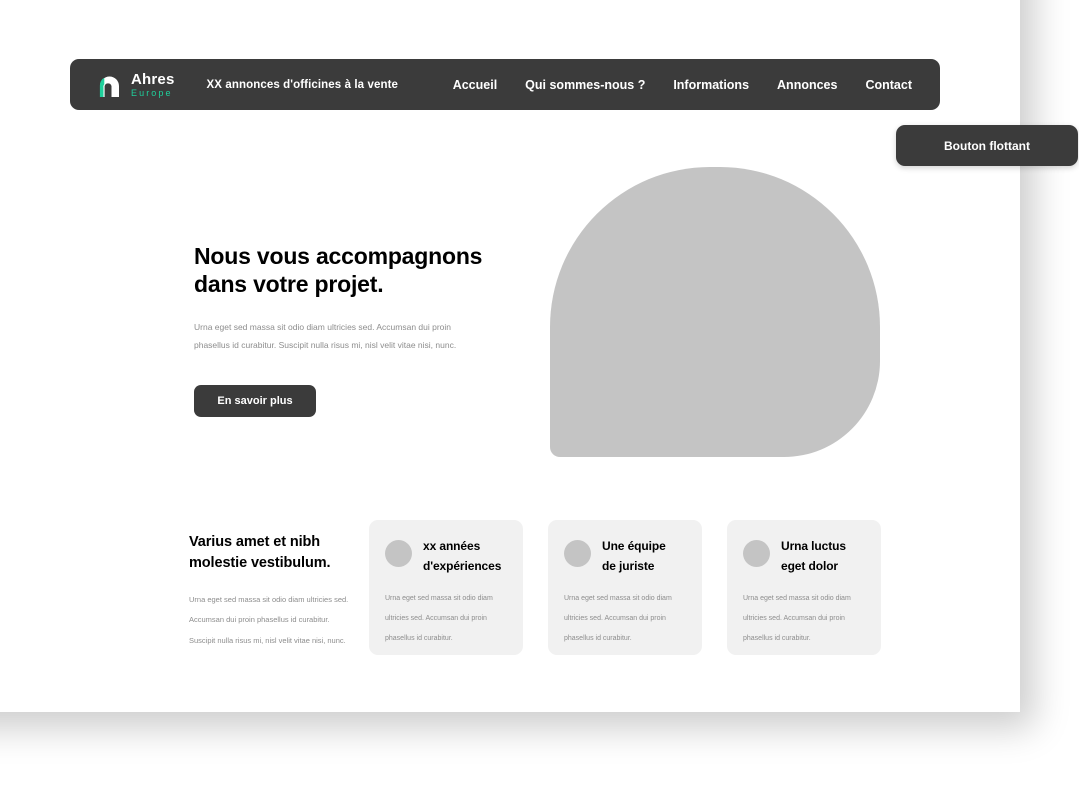 The height and width of the screenshot is (804, 1079). Describe the element at coordinates (260, 563) in the screenshot. I see `features-title-line-2: molestie vestibulum.` at that location.